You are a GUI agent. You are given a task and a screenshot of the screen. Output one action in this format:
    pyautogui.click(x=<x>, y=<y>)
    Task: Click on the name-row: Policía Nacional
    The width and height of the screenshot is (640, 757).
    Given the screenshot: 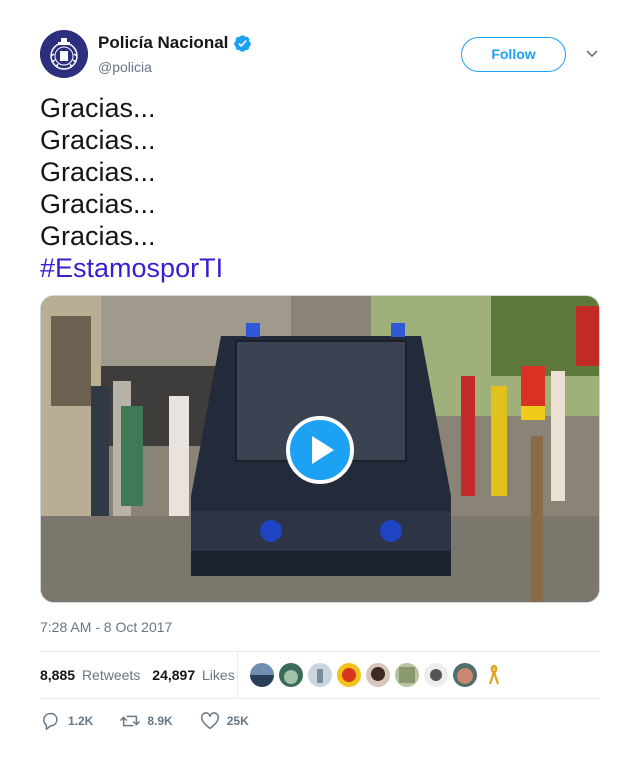 What is the action you would take?
    pyautogui.click(x=175, y=43)
    